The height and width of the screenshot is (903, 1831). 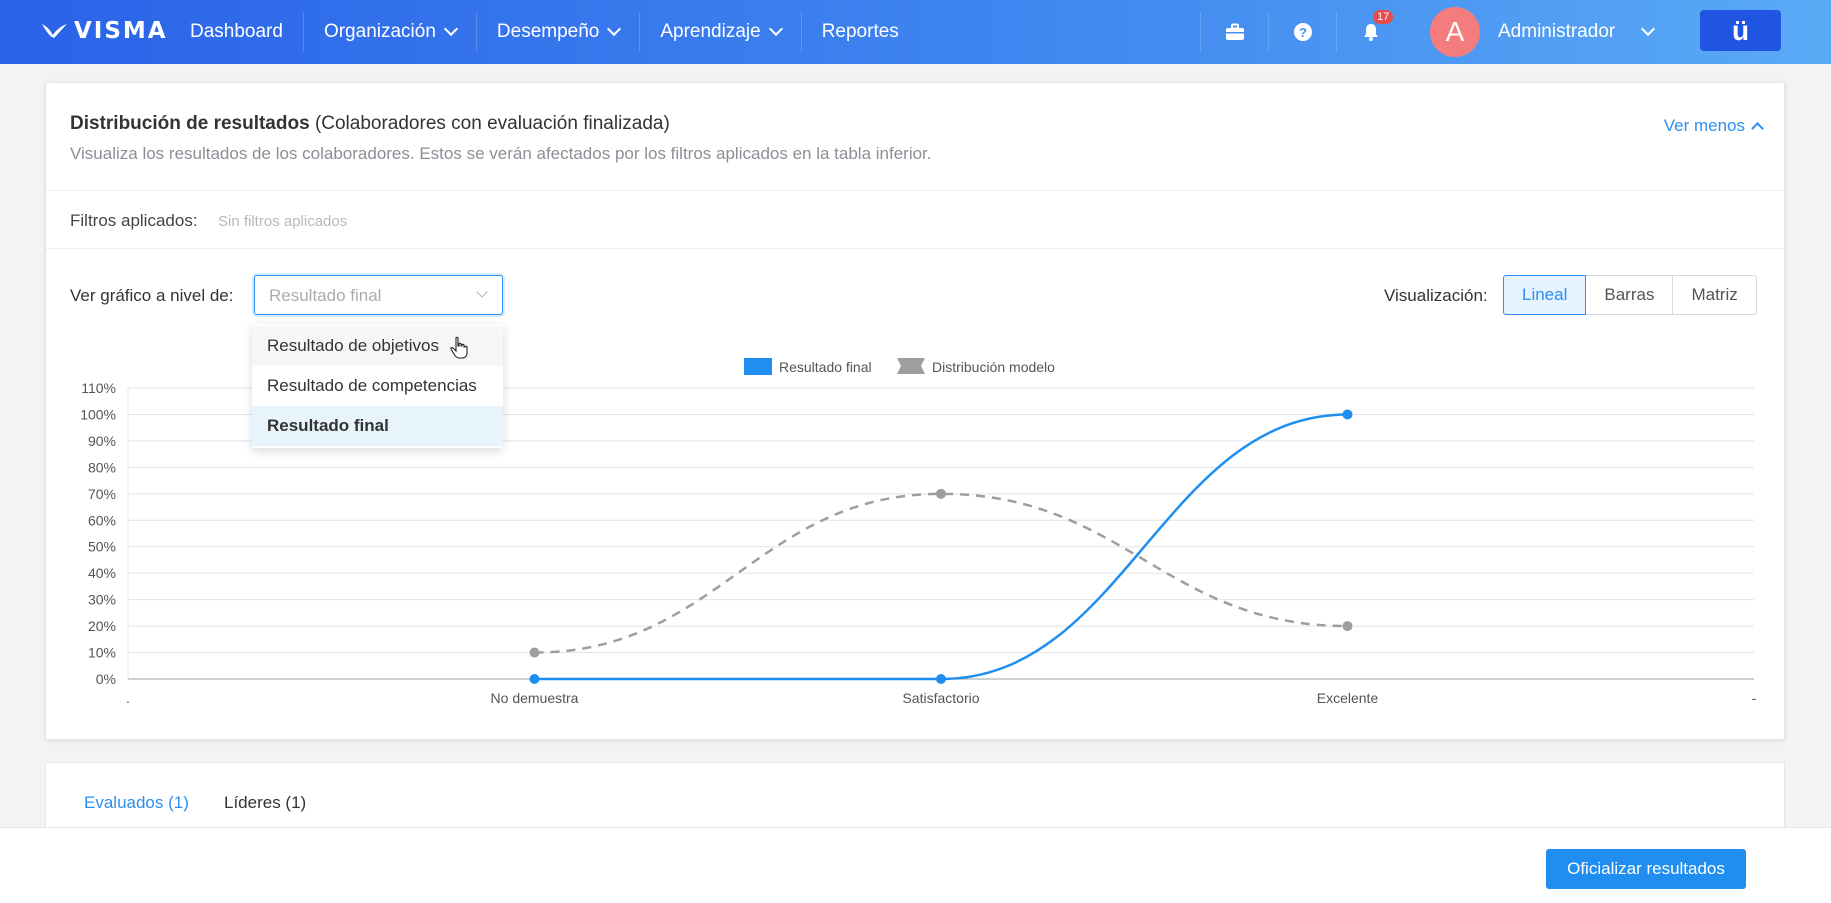 I want to click on user-menu: A Administrador, so click(x=1543, y=32).